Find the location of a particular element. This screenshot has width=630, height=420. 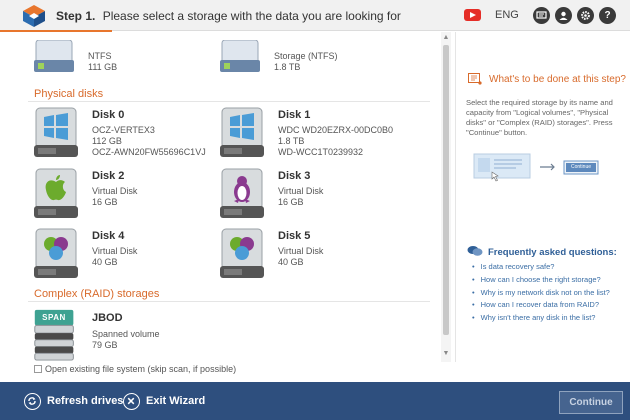

app-logo-icon is located at coordinates (34, 16).